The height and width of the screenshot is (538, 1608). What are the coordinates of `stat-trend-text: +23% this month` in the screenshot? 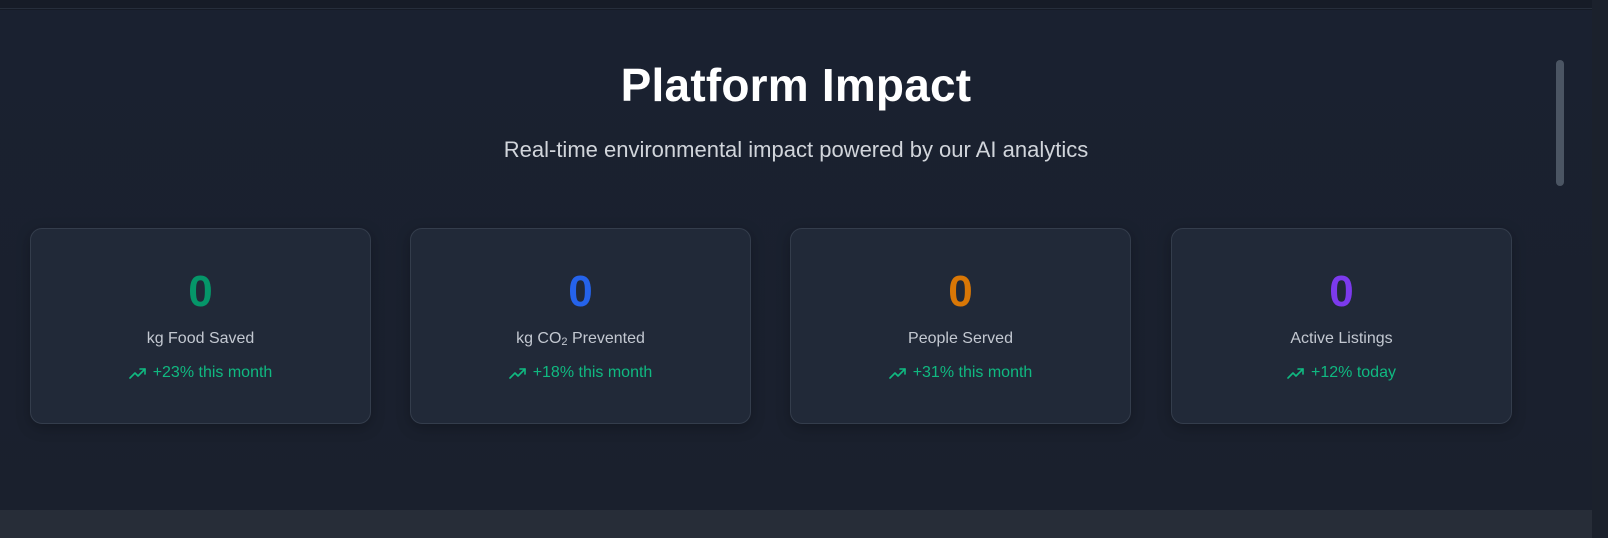 It's located at (212, 372).